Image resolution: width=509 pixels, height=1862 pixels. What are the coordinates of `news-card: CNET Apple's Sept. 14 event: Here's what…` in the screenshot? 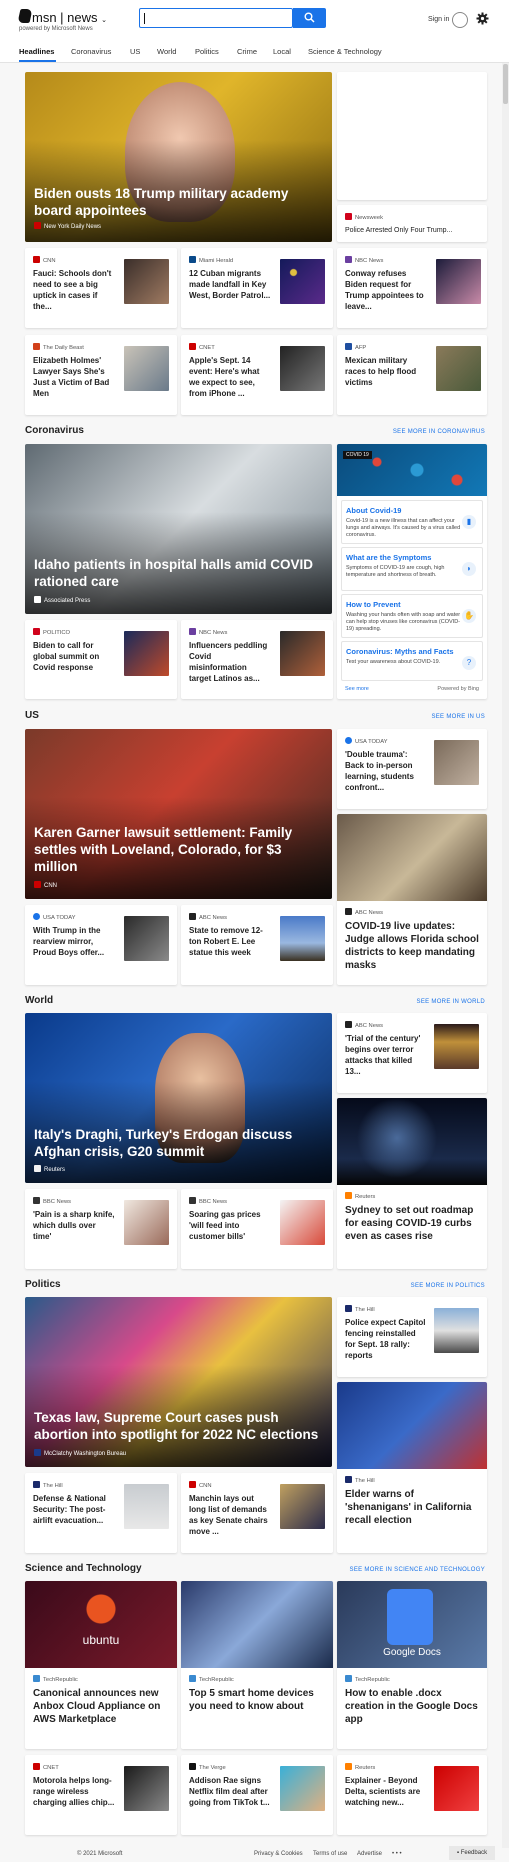 It's located at (257, 375).